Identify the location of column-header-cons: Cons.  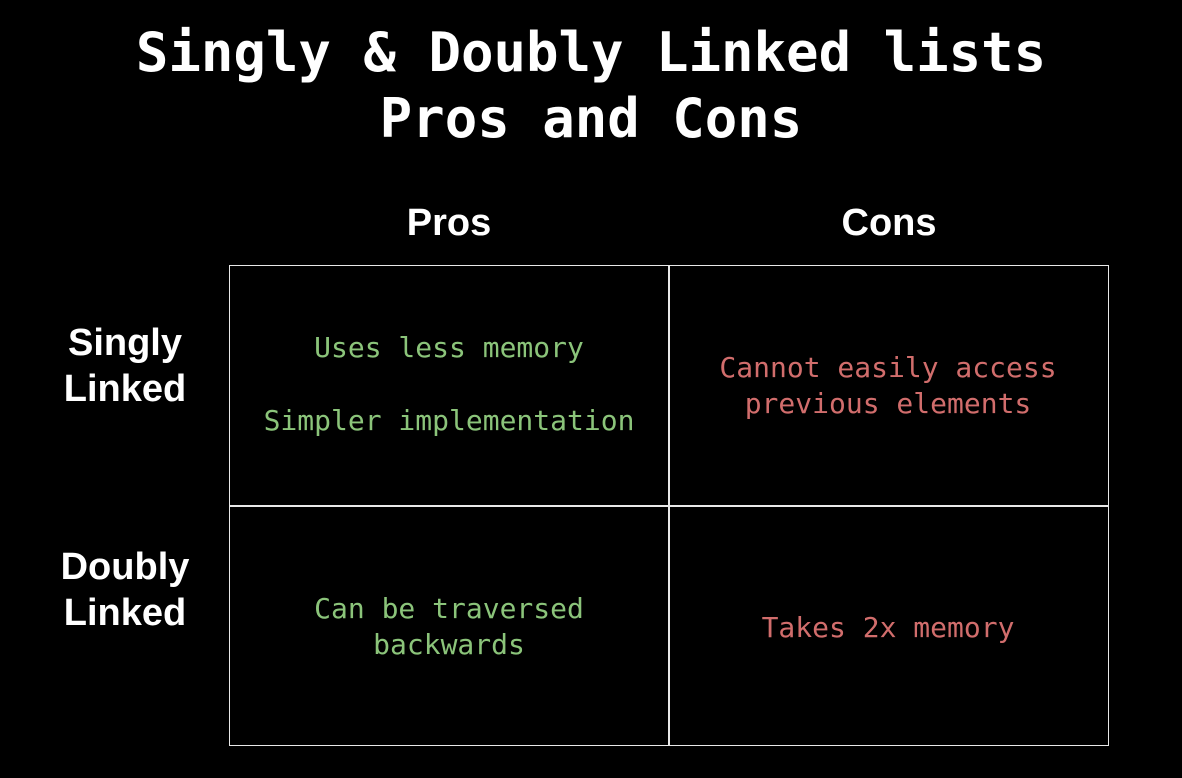
(889, 223).